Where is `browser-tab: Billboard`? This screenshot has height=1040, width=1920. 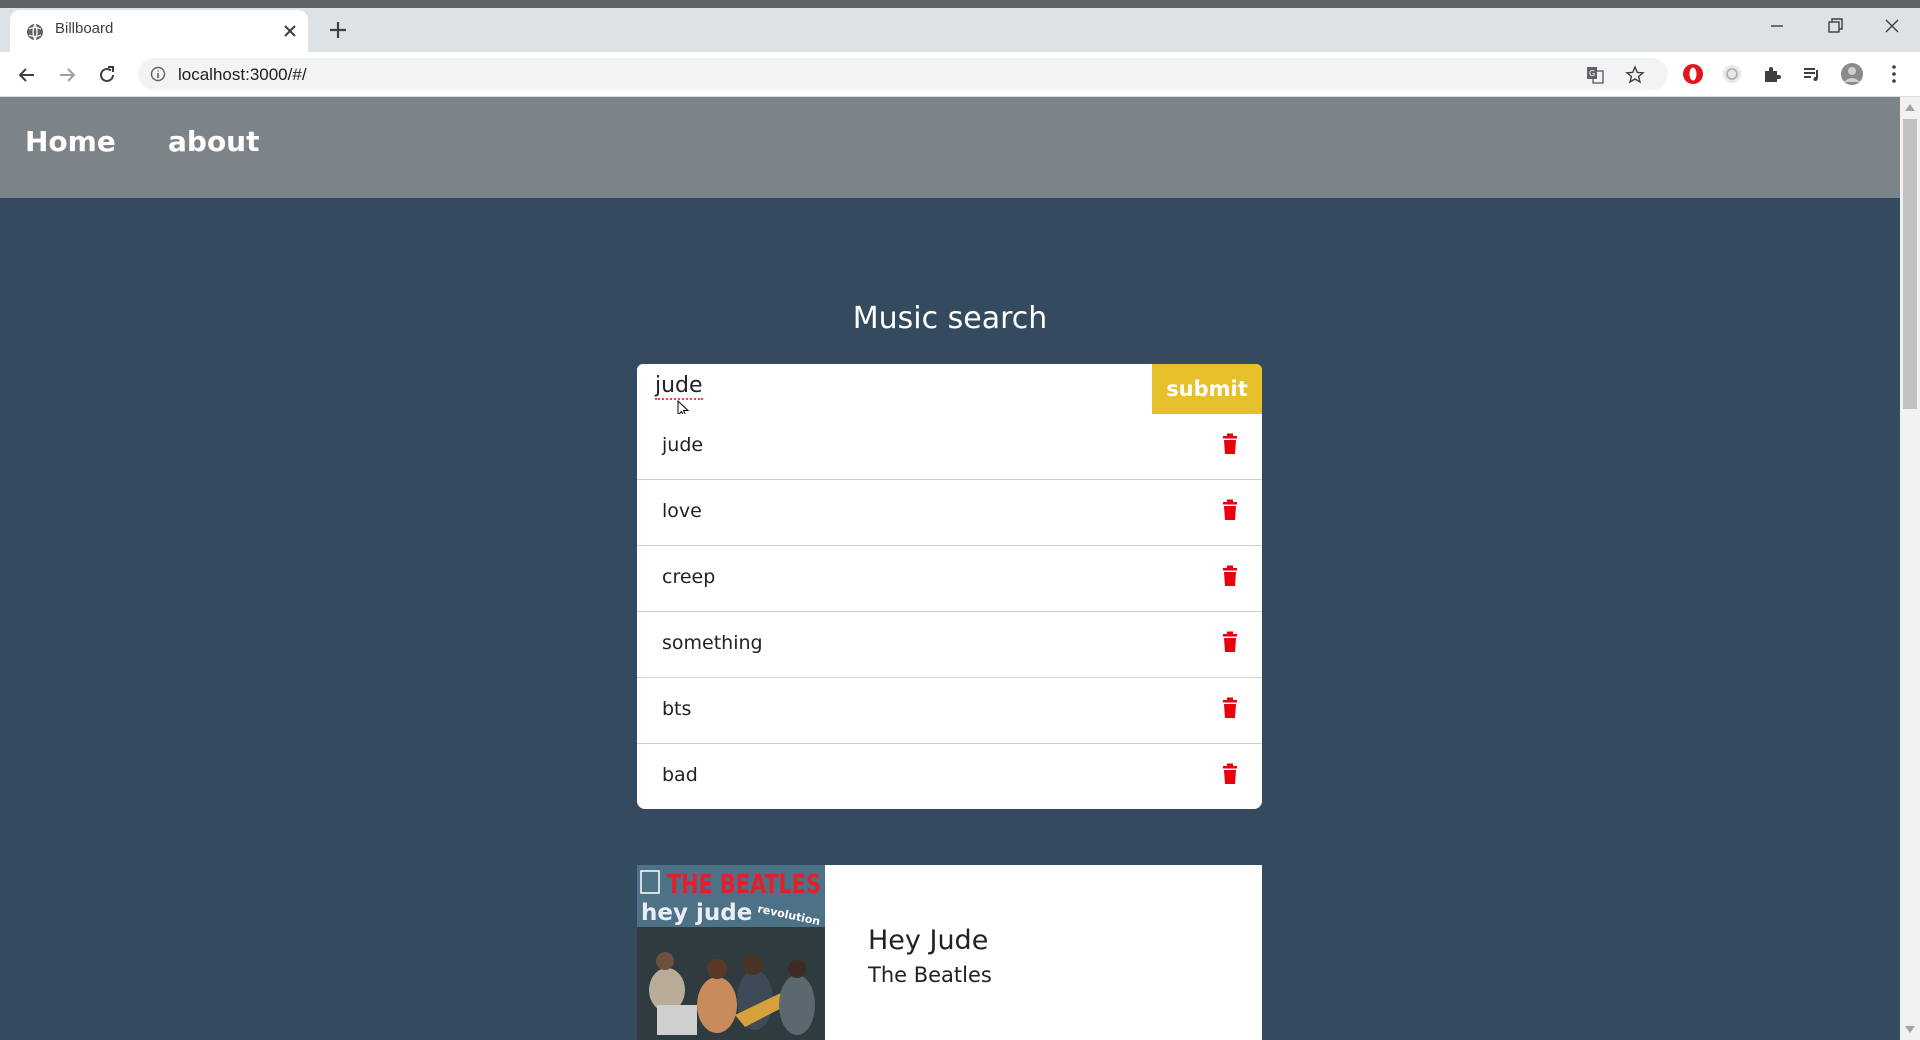
browser-tab: Billboard is located at coordinates (159, 31).